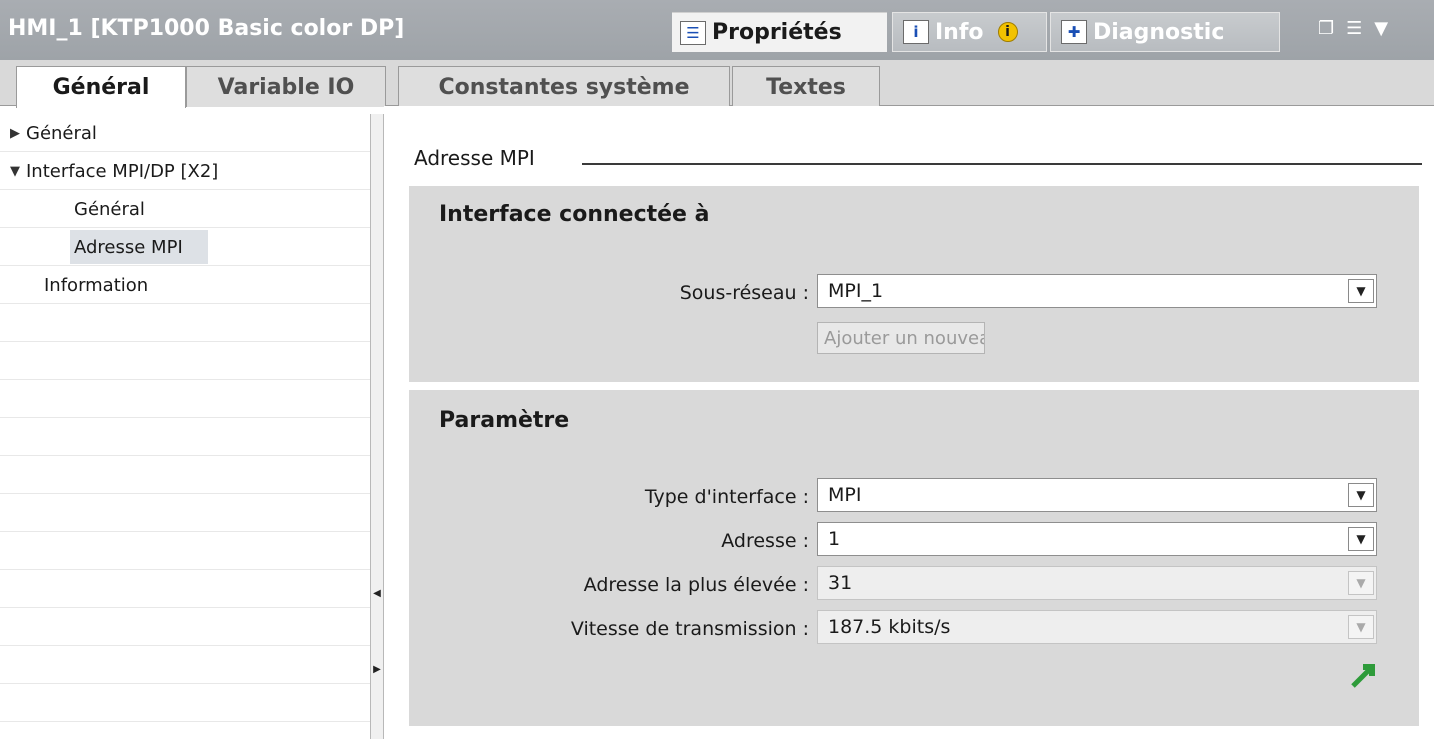 The height and width of the screenshot is (739, 1434). I want to click on tree-item-mpi-address: Adresse MPI, so click(139, 247).